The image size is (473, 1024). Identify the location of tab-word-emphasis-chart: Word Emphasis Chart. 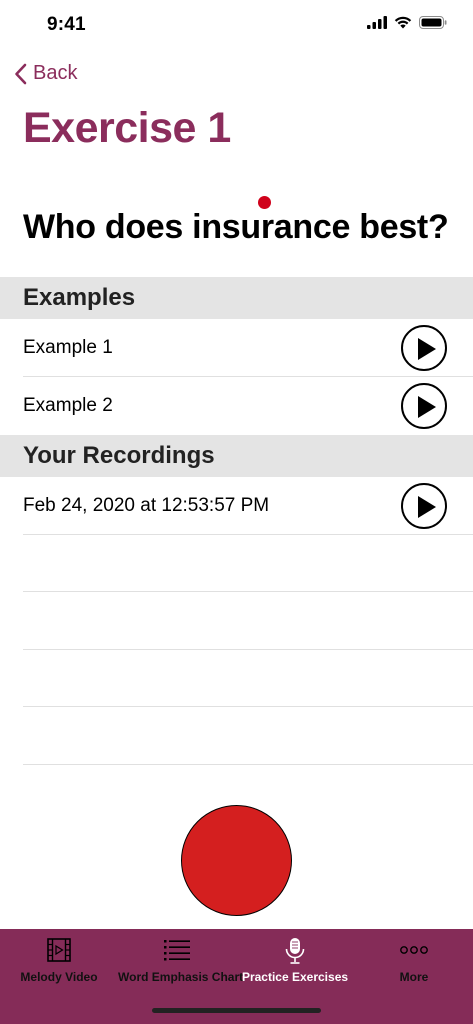
(181, 960).